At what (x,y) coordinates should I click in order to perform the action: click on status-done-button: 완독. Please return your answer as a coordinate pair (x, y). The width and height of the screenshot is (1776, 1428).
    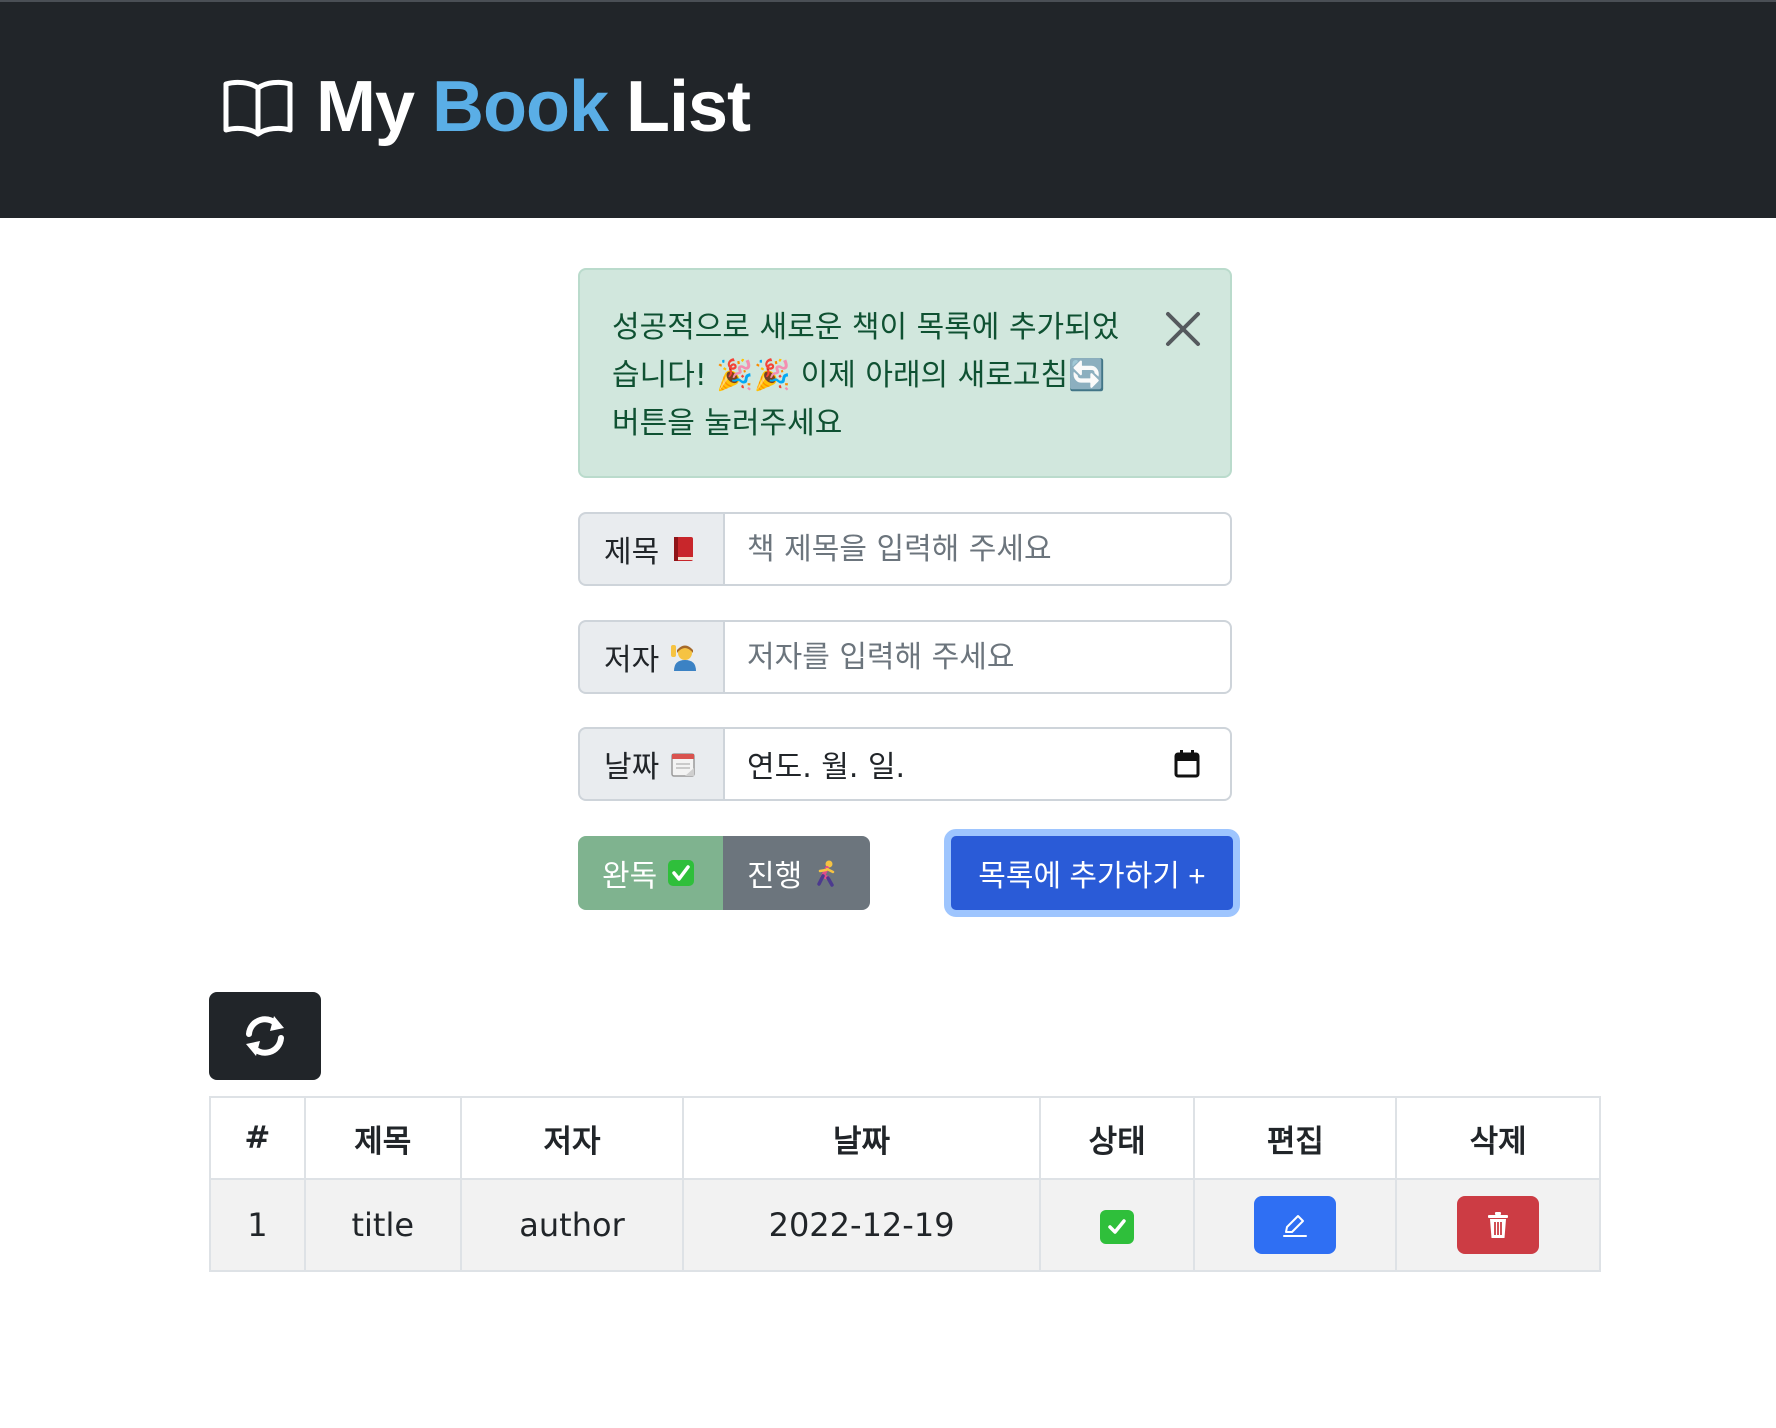
    Looking at the image, I should click on (650, 873).